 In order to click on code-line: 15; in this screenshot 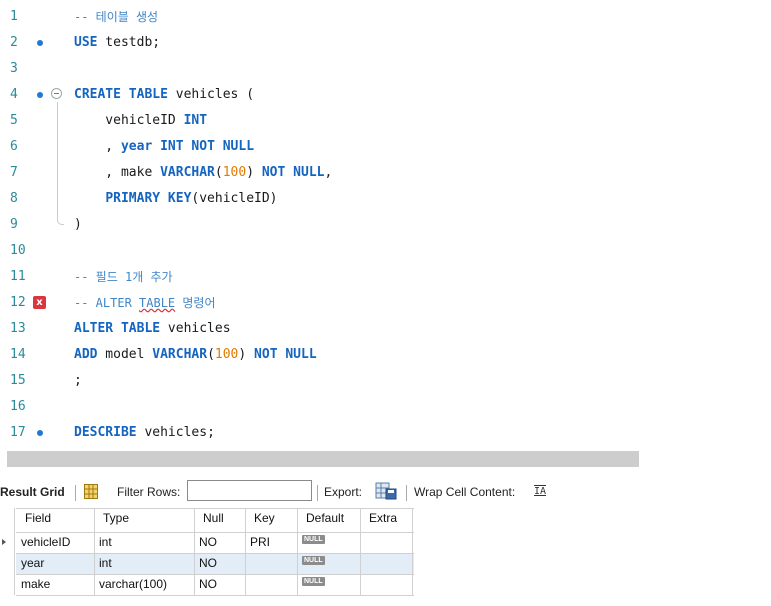, I will do `click(385, 381)`.